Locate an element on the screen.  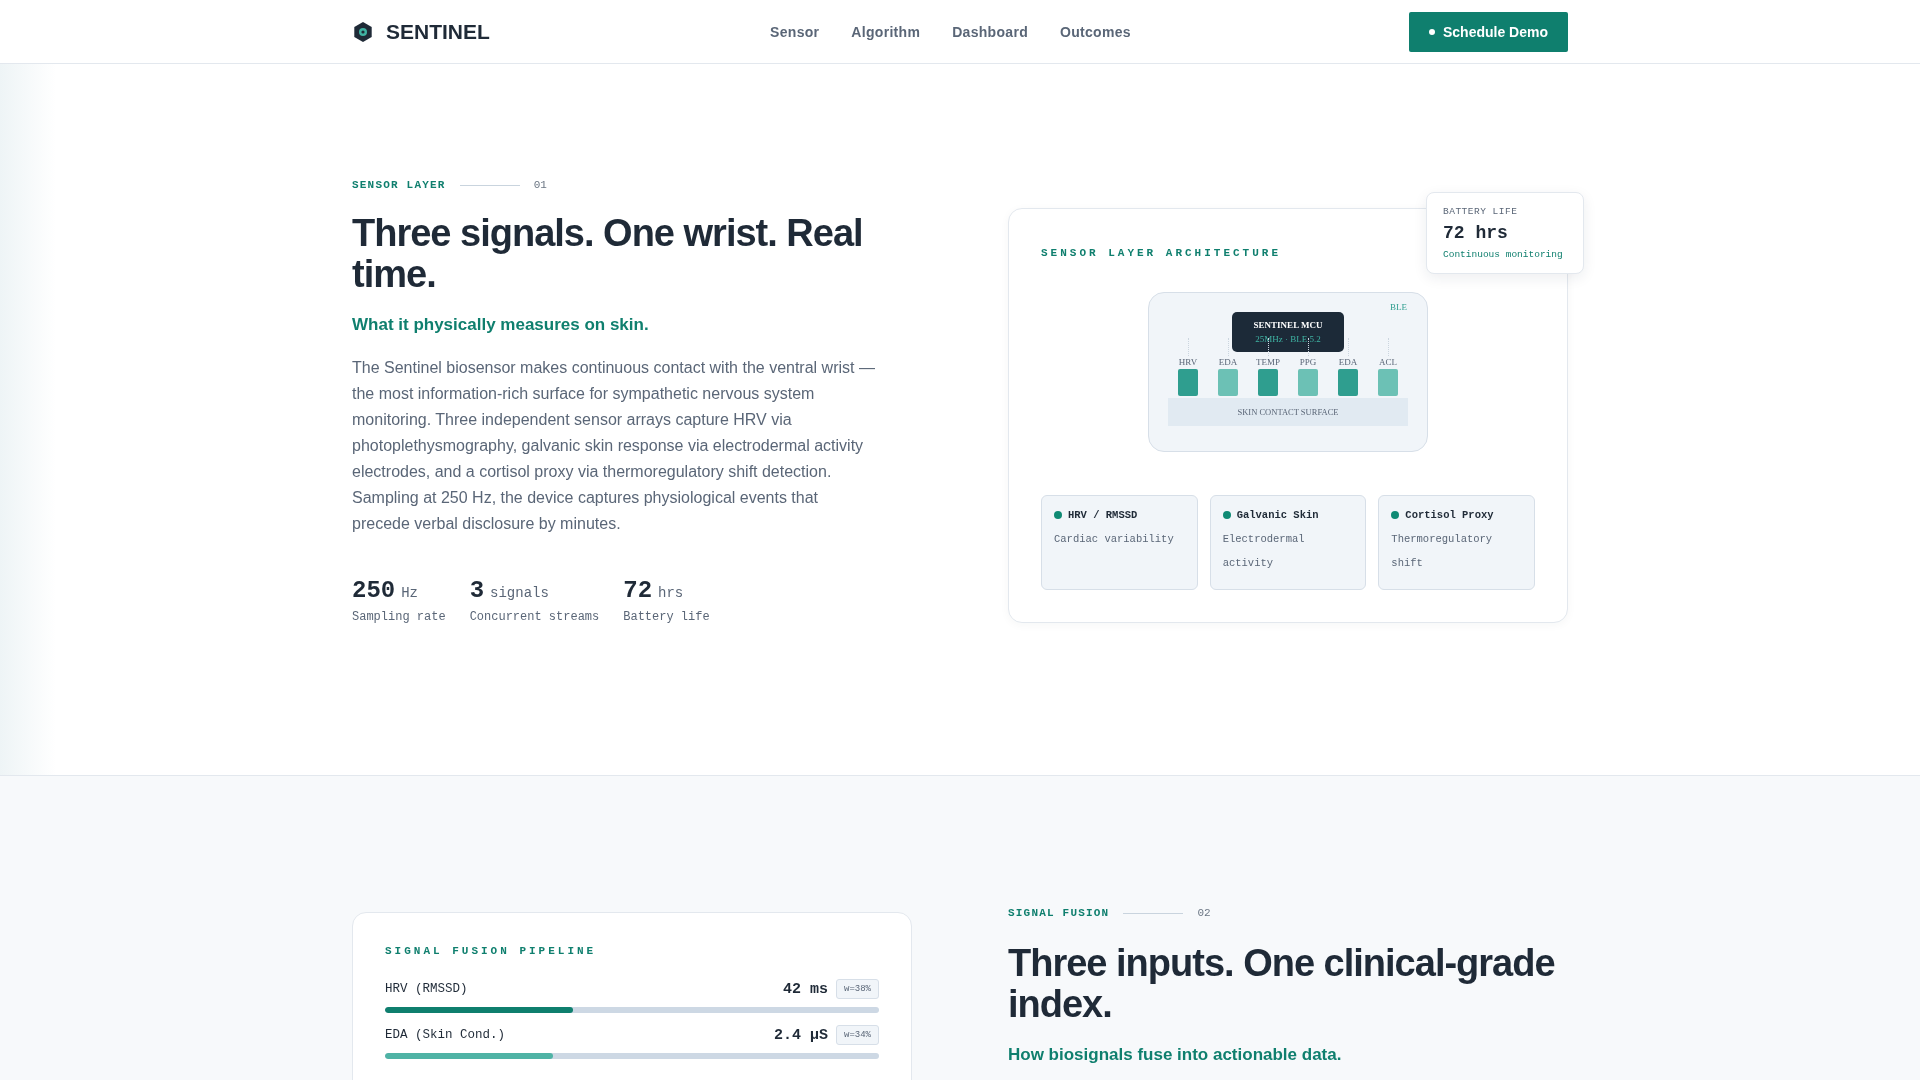
skin-contact-surface: SKIN CONTACT SURFACE is located at coordinates (1288, 412).